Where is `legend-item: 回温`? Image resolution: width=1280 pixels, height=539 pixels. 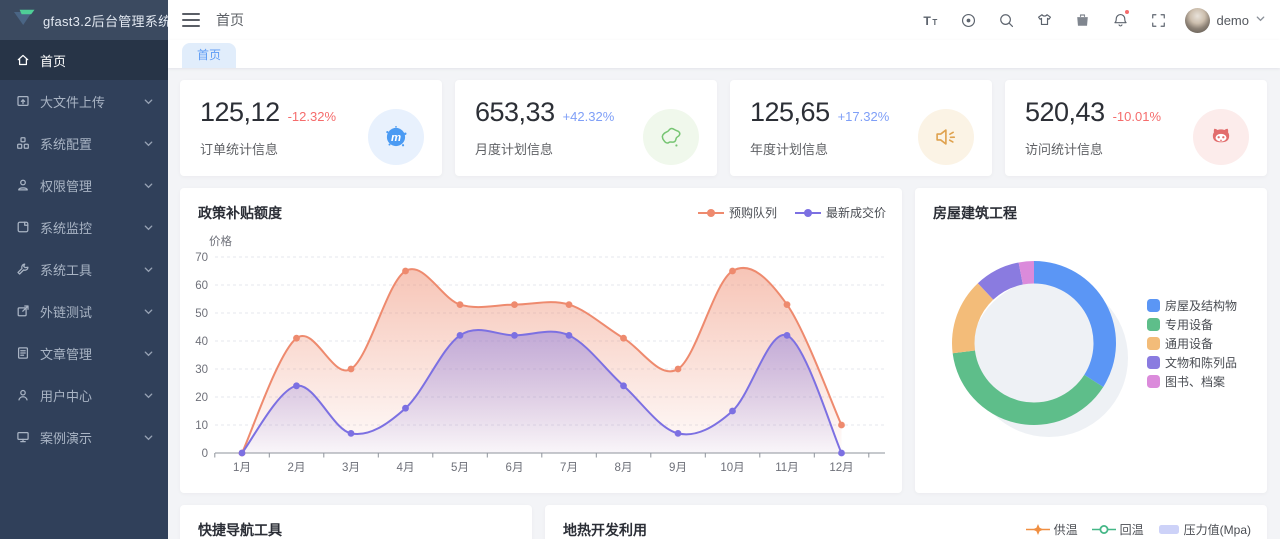 legend-item: 回温 is located at coordinates (1117, 529).